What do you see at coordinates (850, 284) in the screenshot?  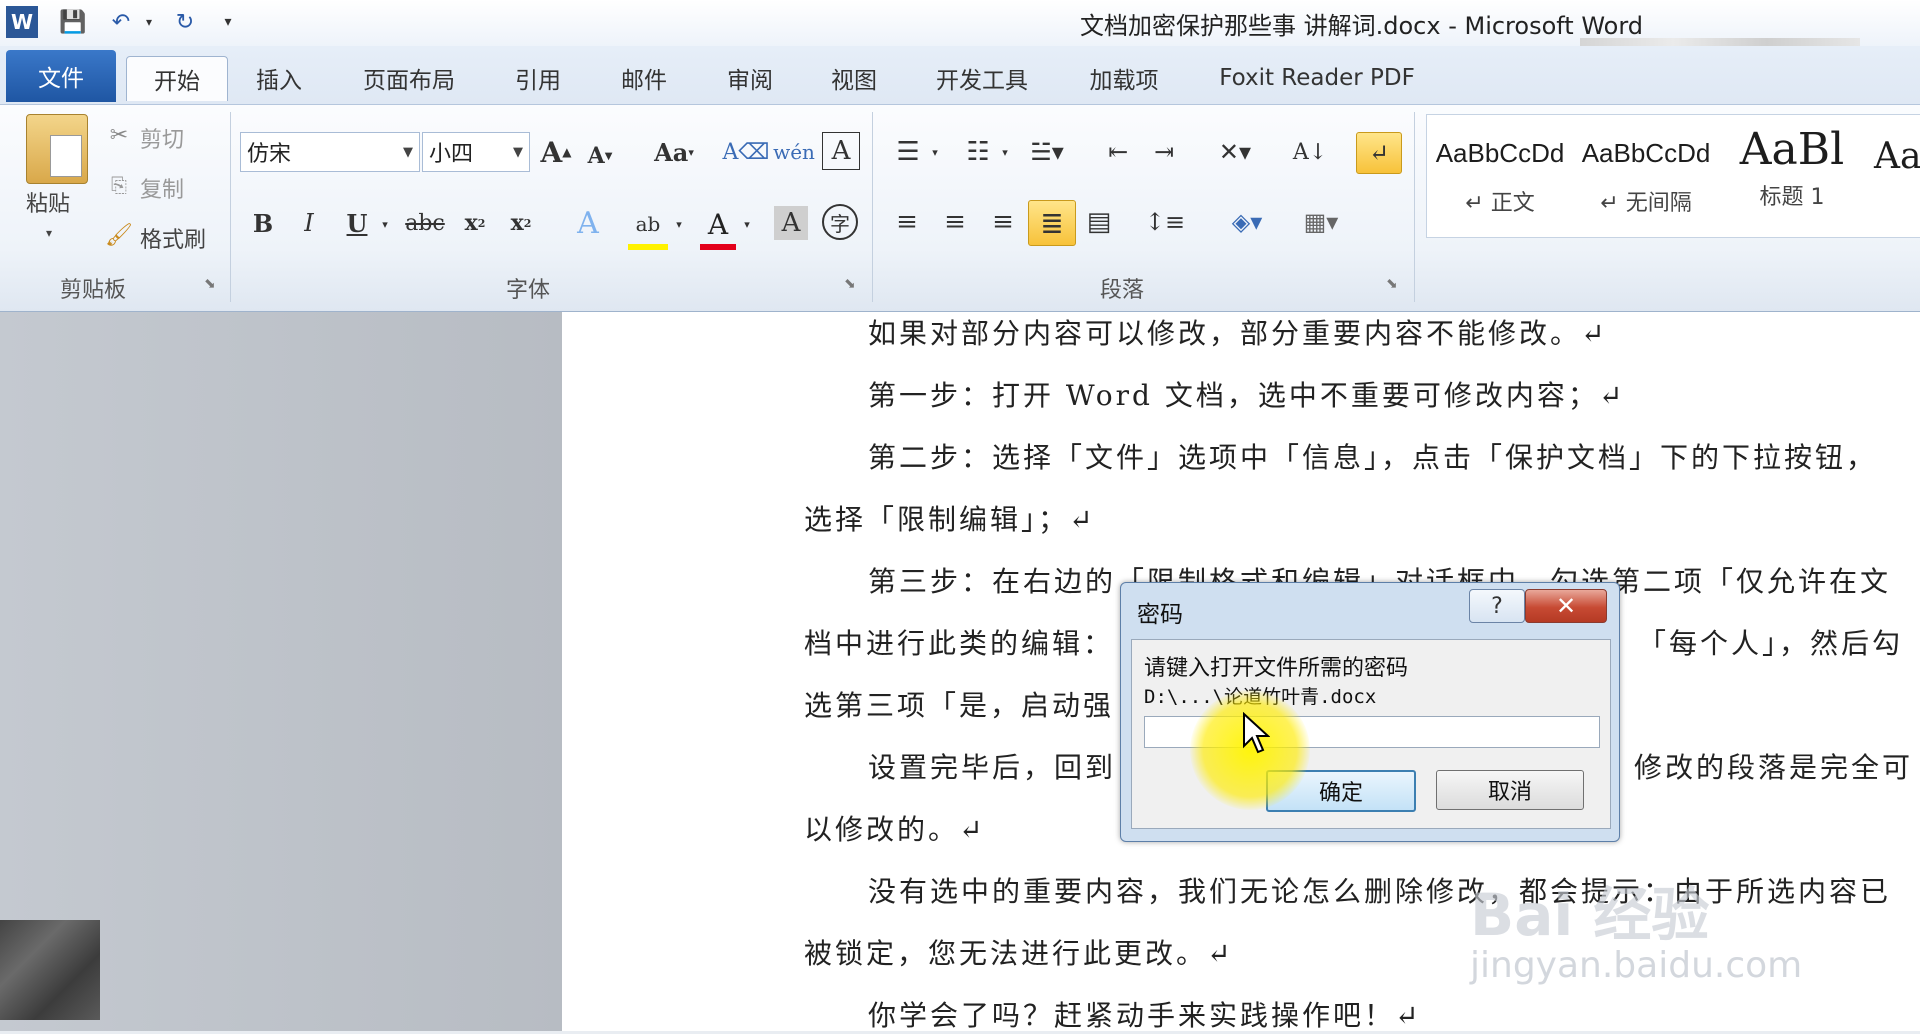 I see `font-dialog-launcher-icon: ⬊` at bounding box center [850, 284].